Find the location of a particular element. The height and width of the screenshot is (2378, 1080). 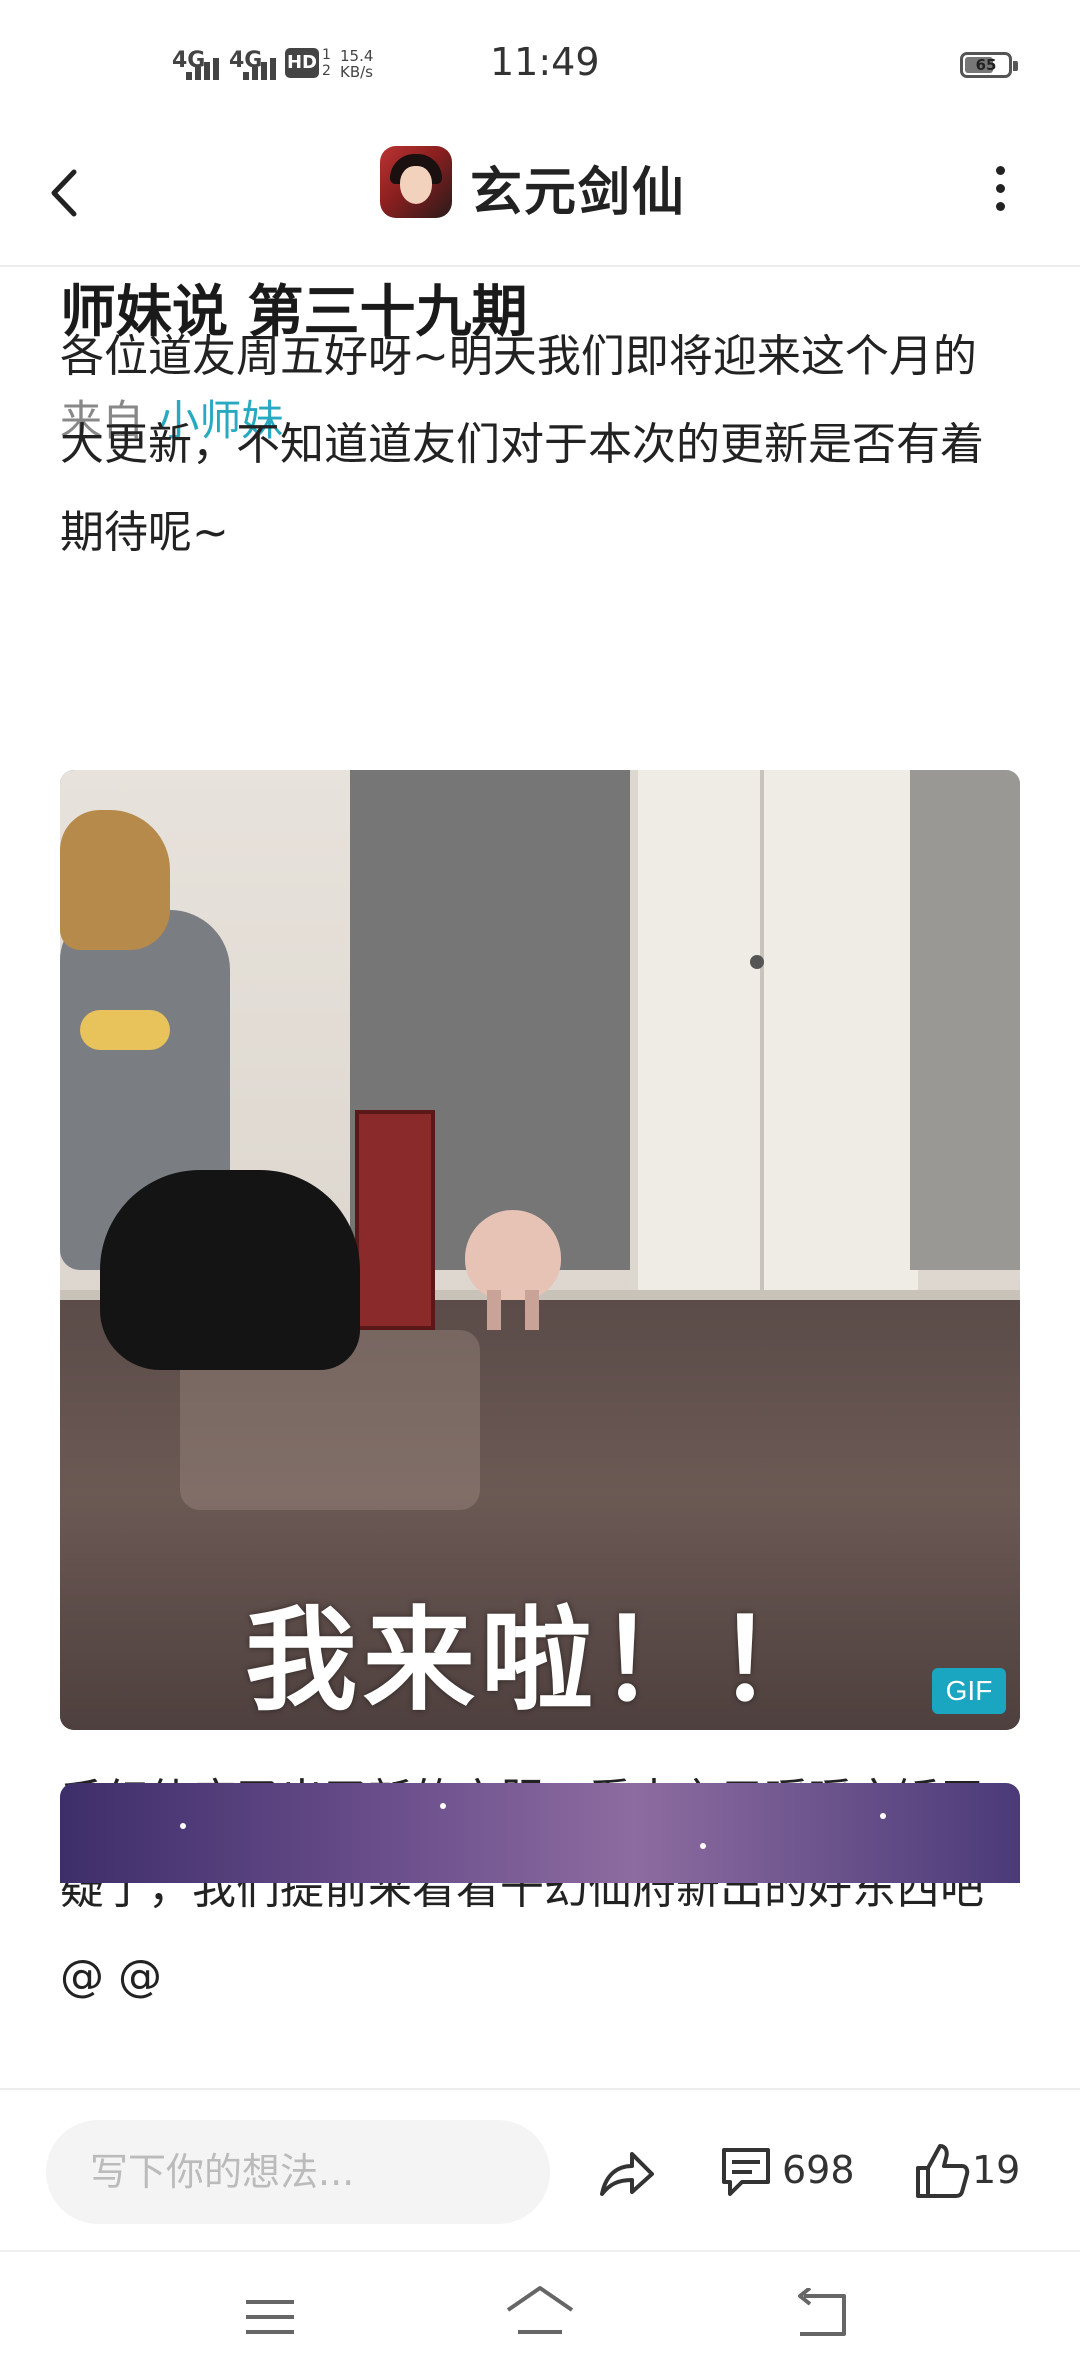

battery-level: 65 is located at coordinates (986, 65).